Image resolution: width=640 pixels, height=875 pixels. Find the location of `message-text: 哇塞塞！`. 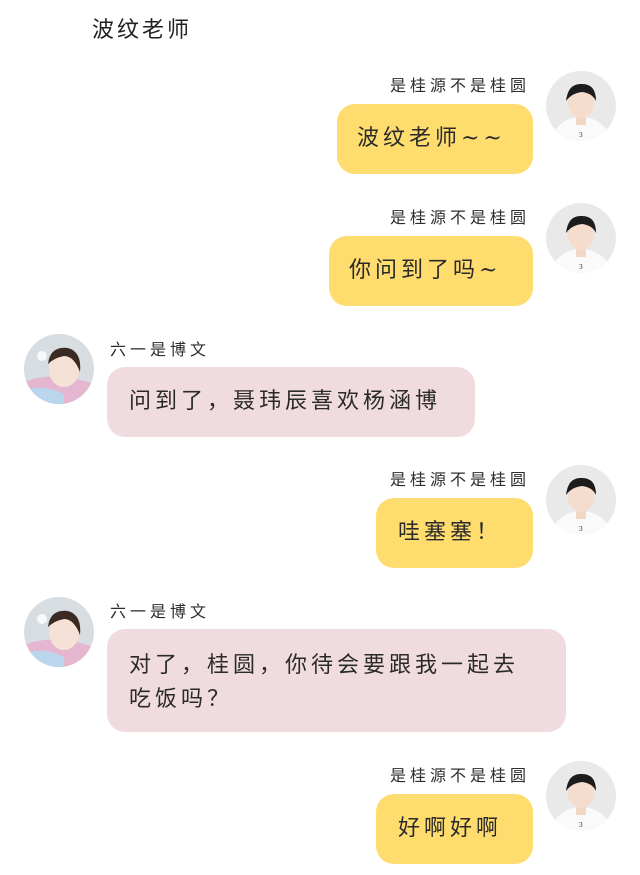

message-text: 哇塞塞！ is located at coordinates (450, 532).